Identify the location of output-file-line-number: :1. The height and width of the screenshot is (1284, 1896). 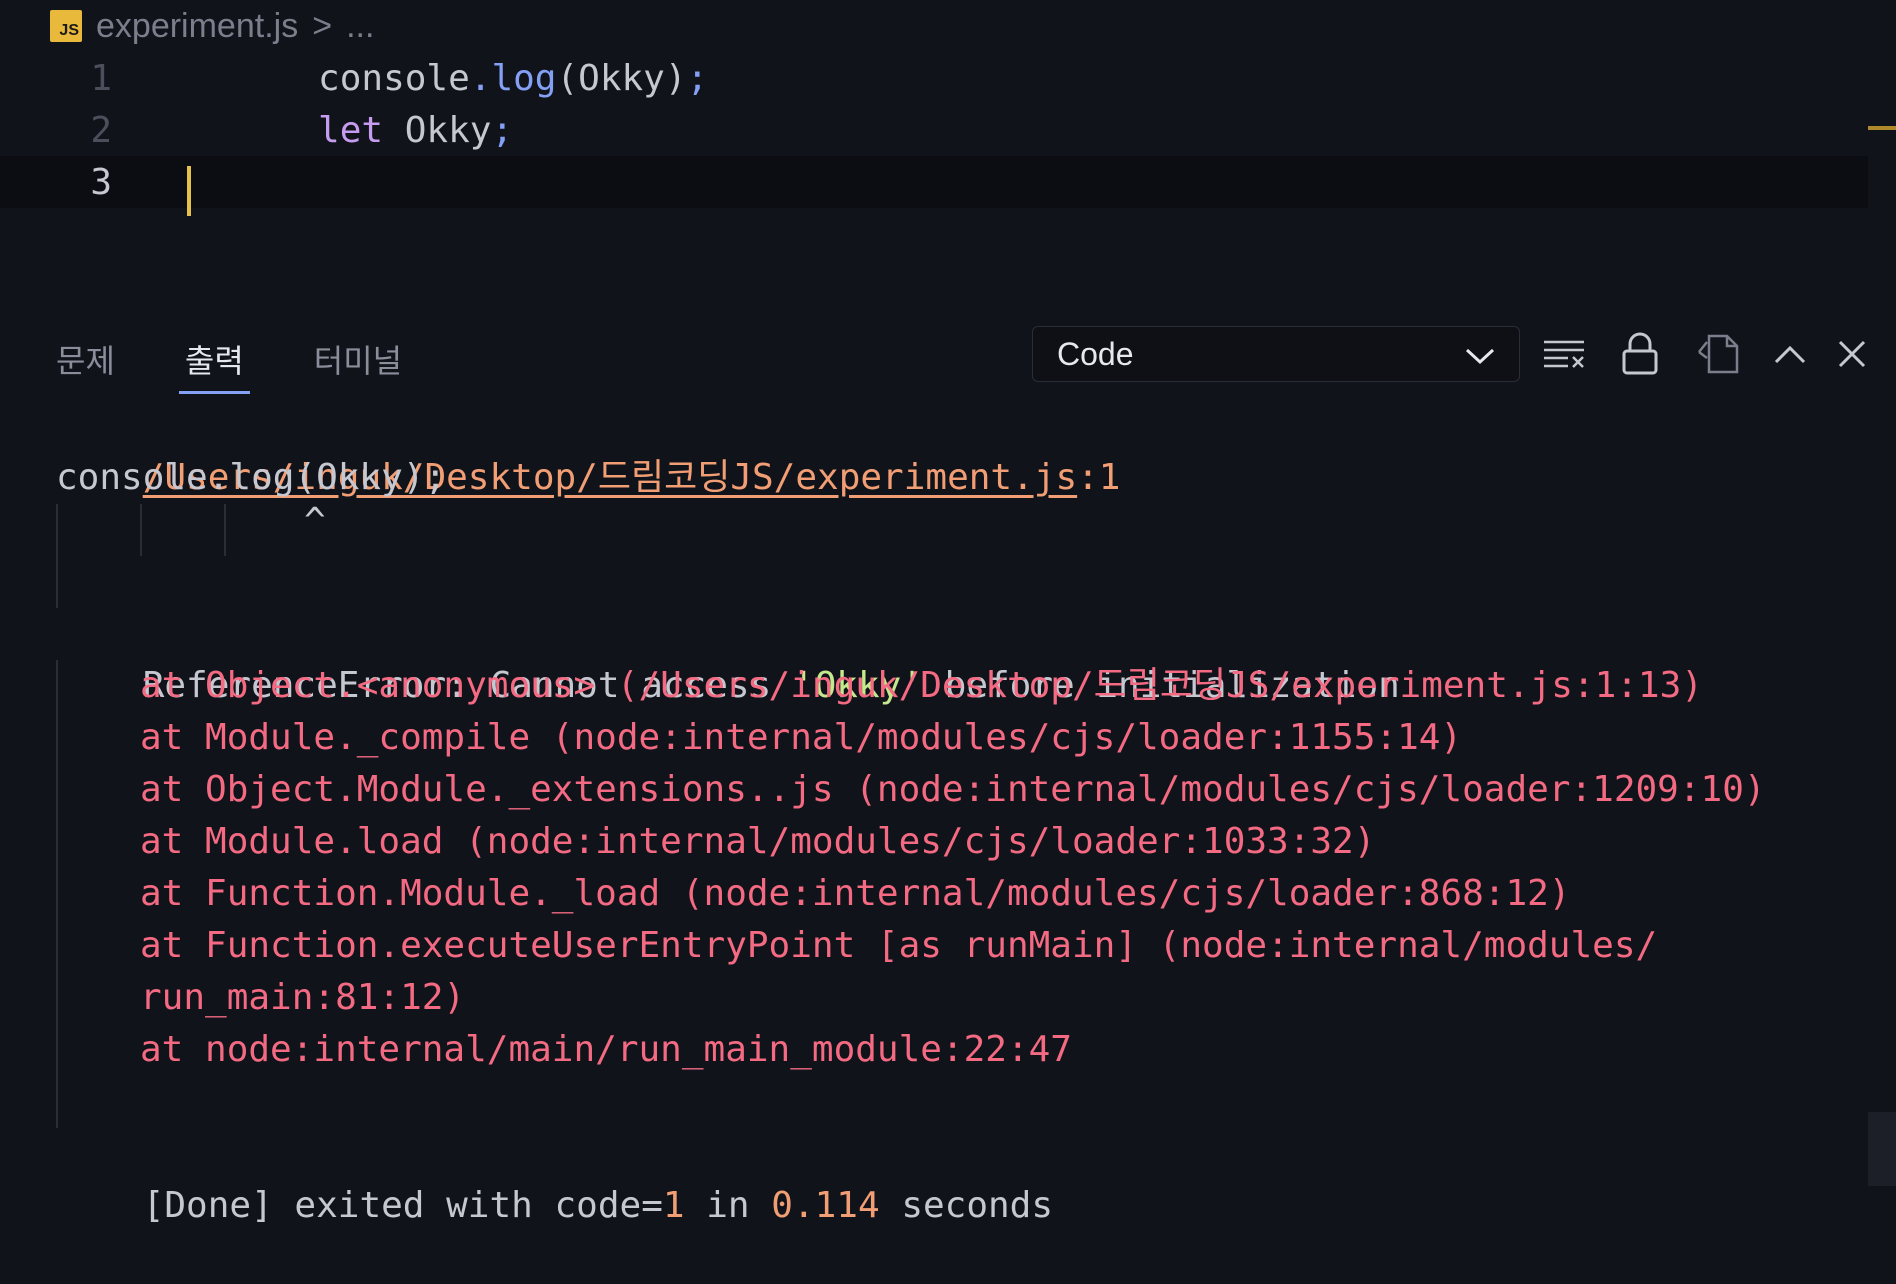
(1099, 477).